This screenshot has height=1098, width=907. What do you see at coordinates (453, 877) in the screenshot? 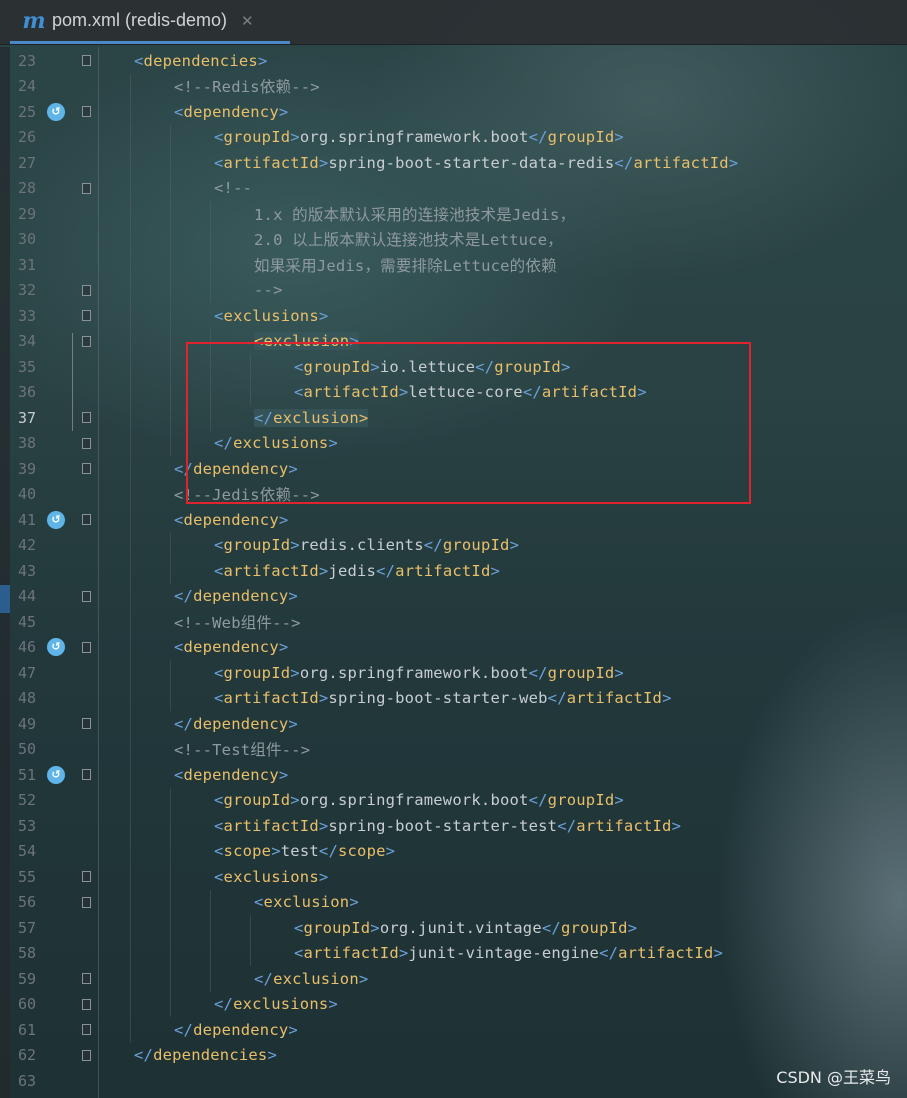
I see `code-line: 55 <exclusions>` at bounding box center [453, 877].